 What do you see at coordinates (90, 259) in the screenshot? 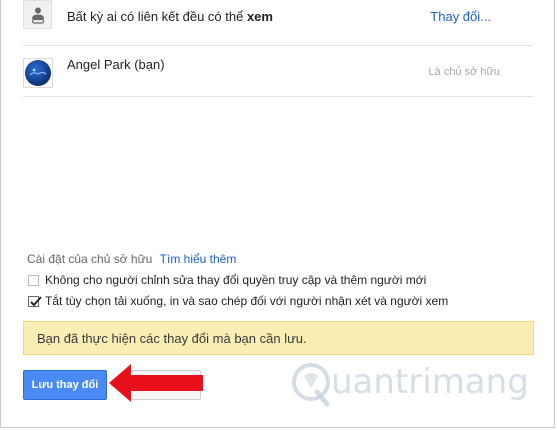
I see `owner-settings-label: Cài đặt của chủ sở hữu` at bounding box center [90, 259].